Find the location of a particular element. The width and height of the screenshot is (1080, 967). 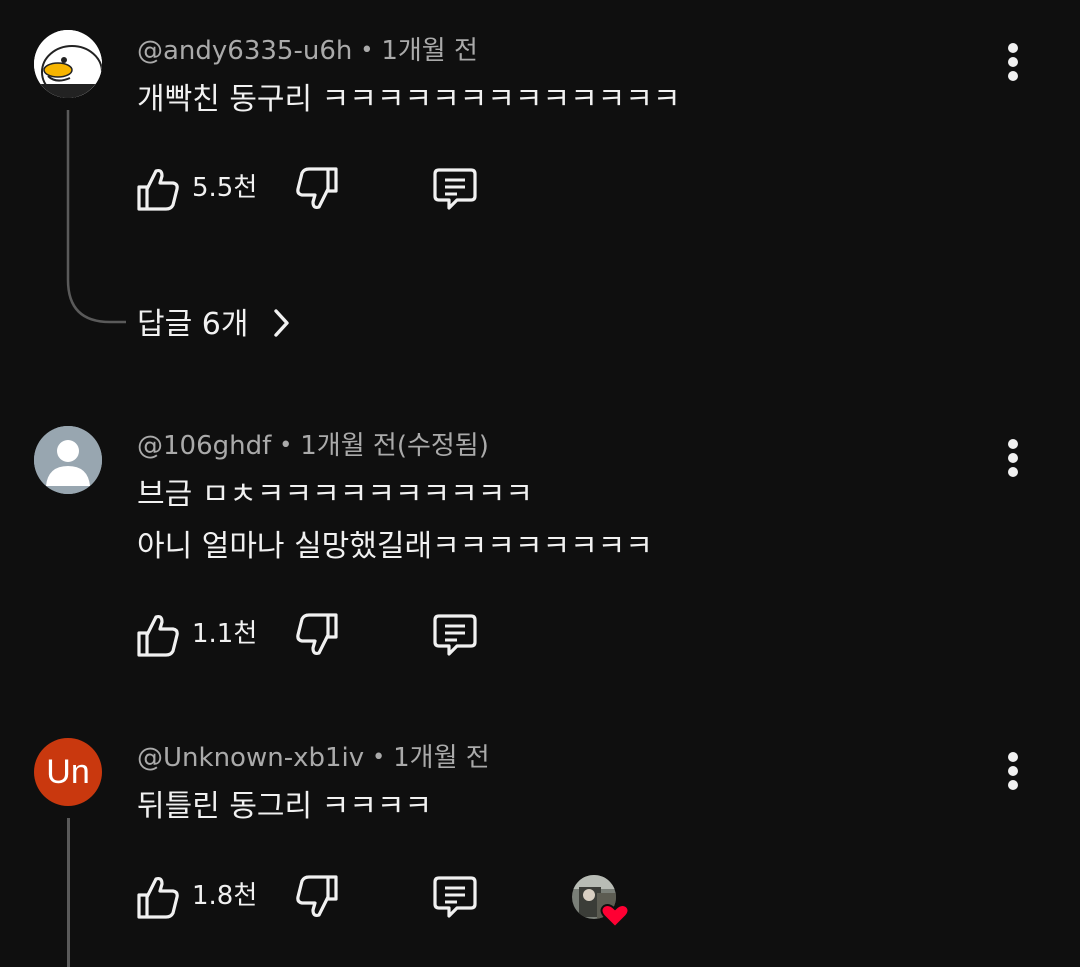

comment-text-line: 뒤틀린 동그리 ㅋㅋㅋㅋ is located at coordinates (285, 806).